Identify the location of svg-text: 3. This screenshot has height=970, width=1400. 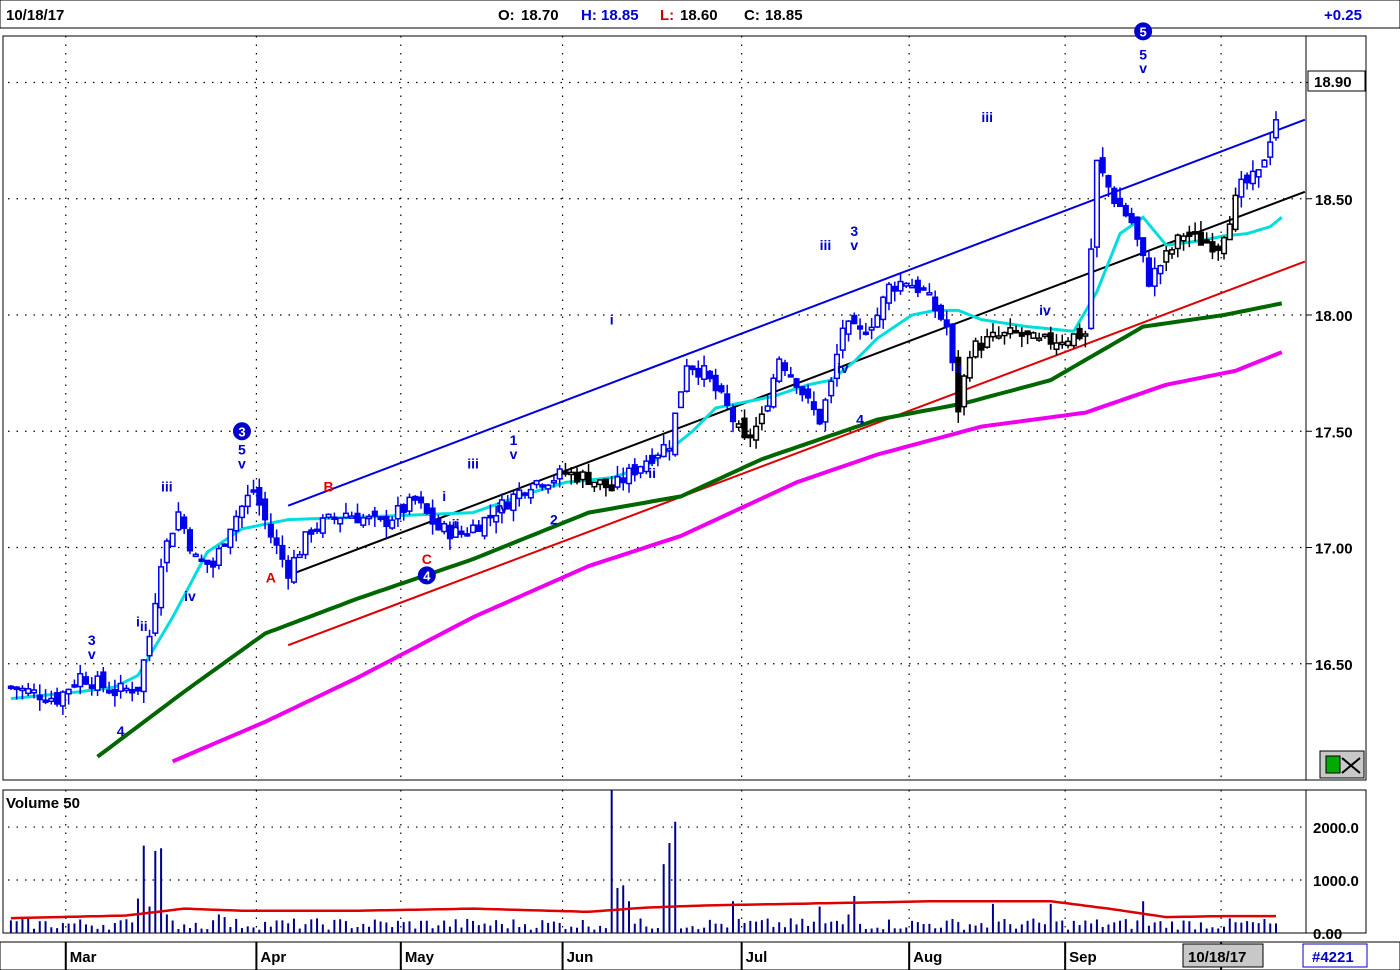
(241, 431).